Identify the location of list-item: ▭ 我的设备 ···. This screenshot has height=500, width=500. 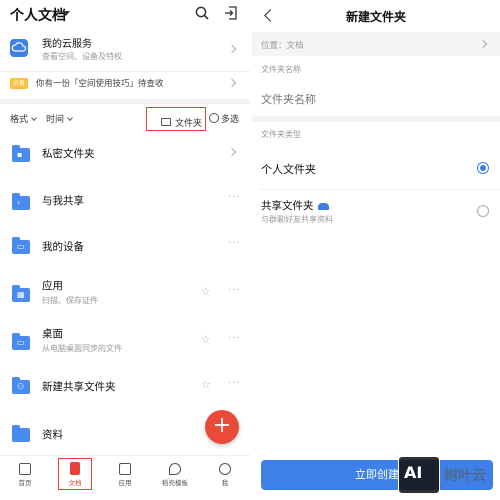
(125, 247).